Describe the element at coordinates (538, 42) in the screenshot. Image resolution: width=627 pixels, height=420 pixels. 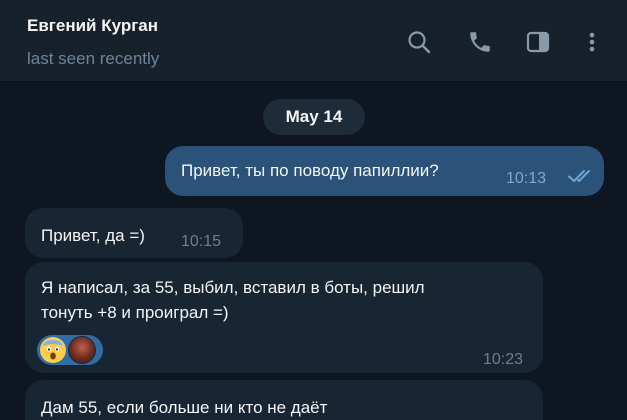
I see `sidebar-toggle-icon` at that location.